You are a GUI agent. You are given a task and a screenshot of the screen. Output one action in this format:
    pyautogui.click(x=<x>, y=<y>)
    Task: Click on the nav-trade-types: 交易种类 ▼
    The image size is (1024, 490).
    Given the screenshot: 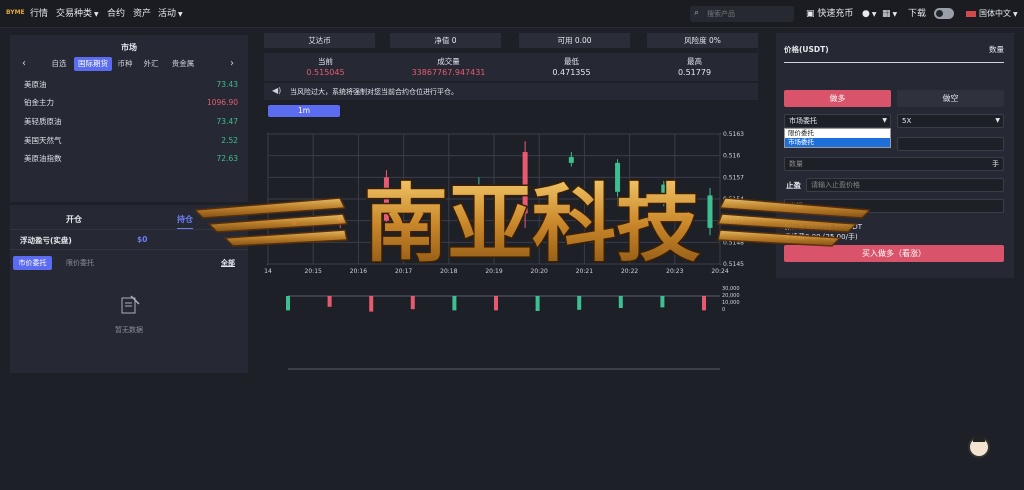 What is the action you would take?
    pyautogui.click(x=77, y=14)
    